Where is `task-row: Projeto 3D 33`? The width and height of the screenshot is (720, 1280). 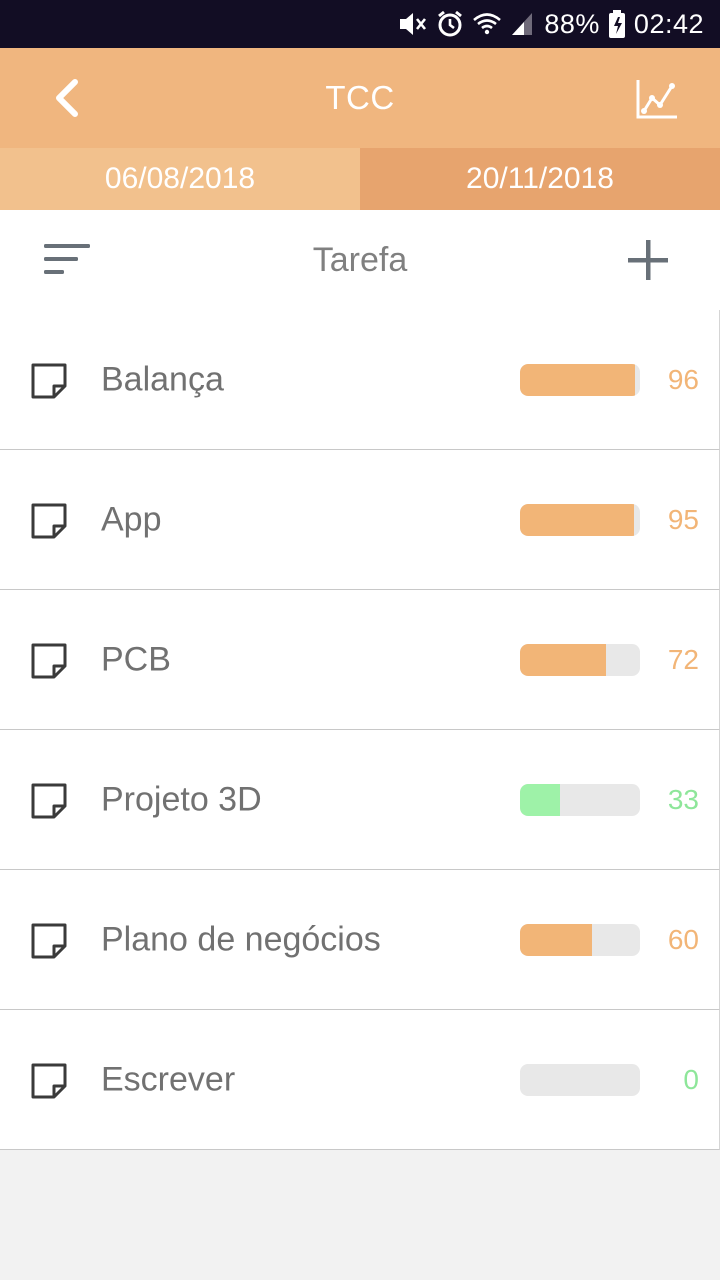 task-row: Projeto 3D 33 is located at coordinates (360, 800).